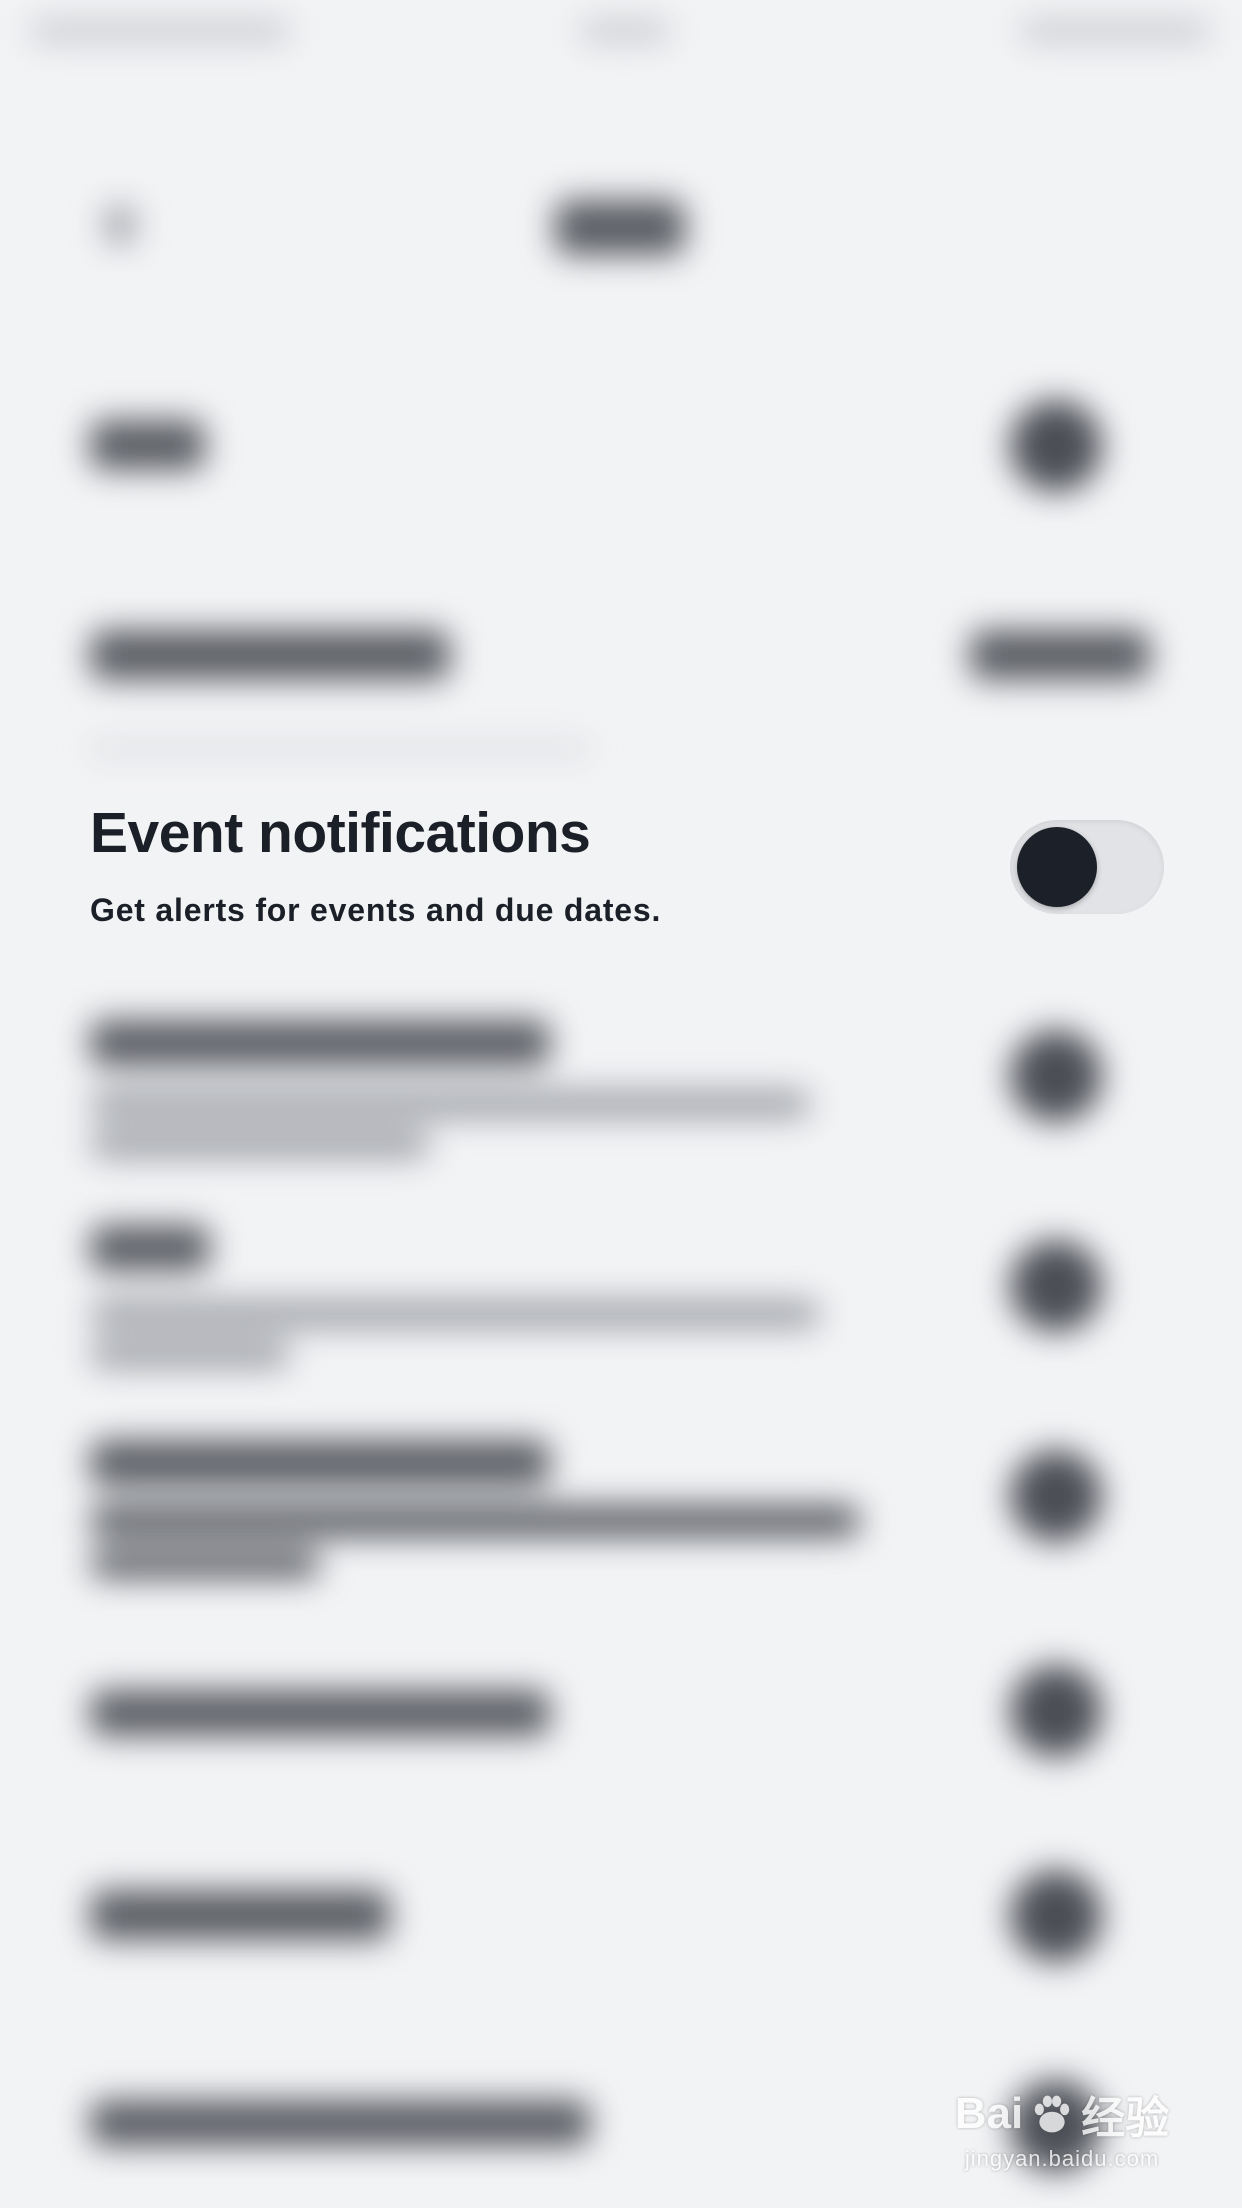 This screenshot has height=2208, width=1242. I want to click on watermark: Bai 经验 jingyan.baidu.com, so click(1062, 2127).